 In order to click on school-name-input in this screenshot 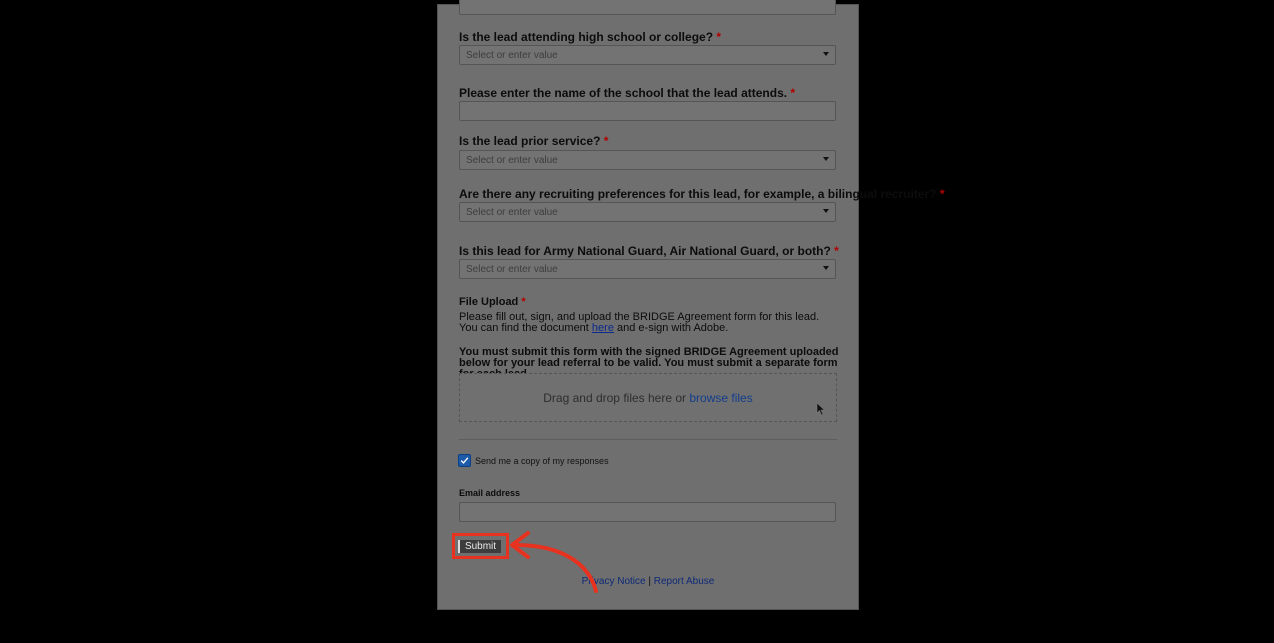, I will do `click(647, 111)`.